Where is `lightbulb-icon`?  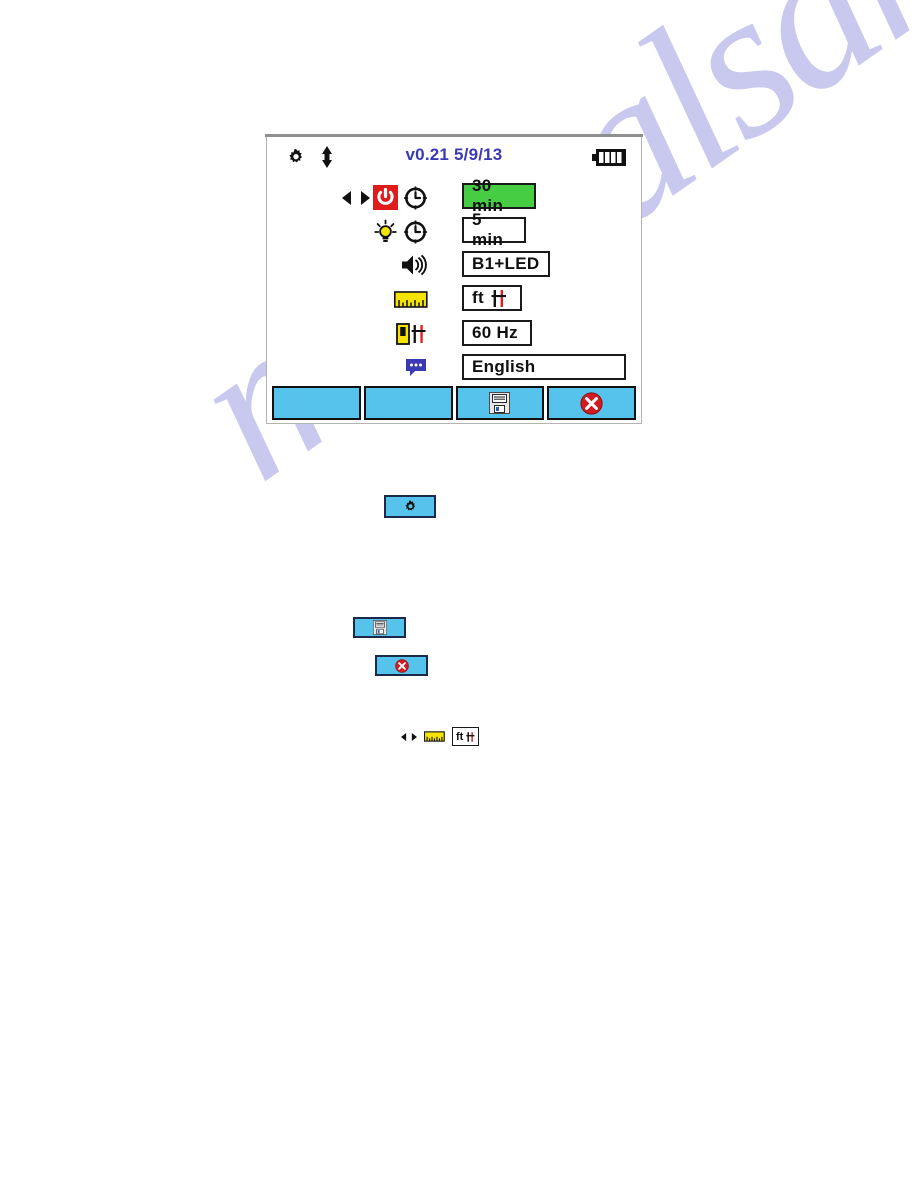 lightbulb-icon is located at coordinates (385, 231).